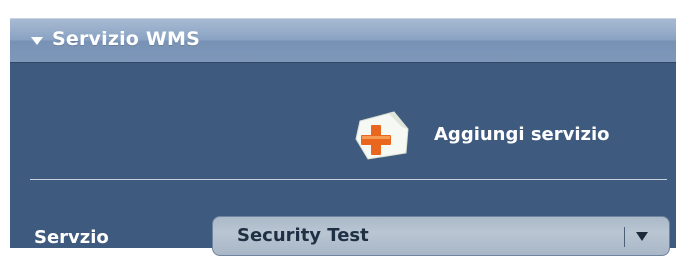  I want to click on chevron-down-icon, so click(642, 236).